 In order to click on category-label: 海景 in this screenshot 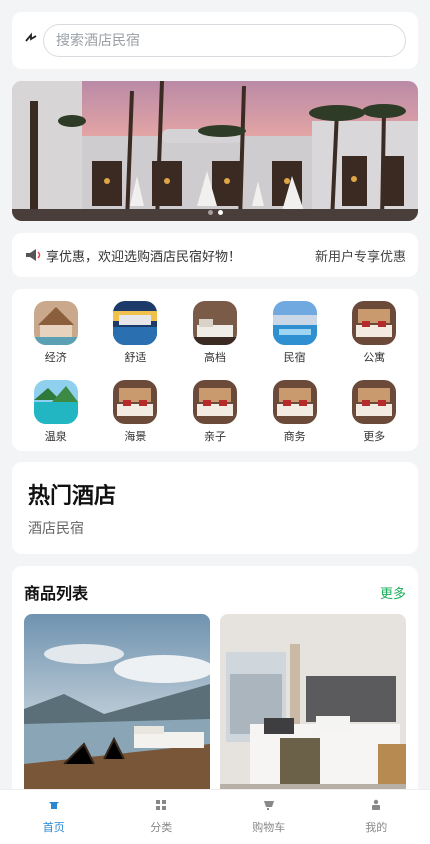, I will do `click(135, 436)`.